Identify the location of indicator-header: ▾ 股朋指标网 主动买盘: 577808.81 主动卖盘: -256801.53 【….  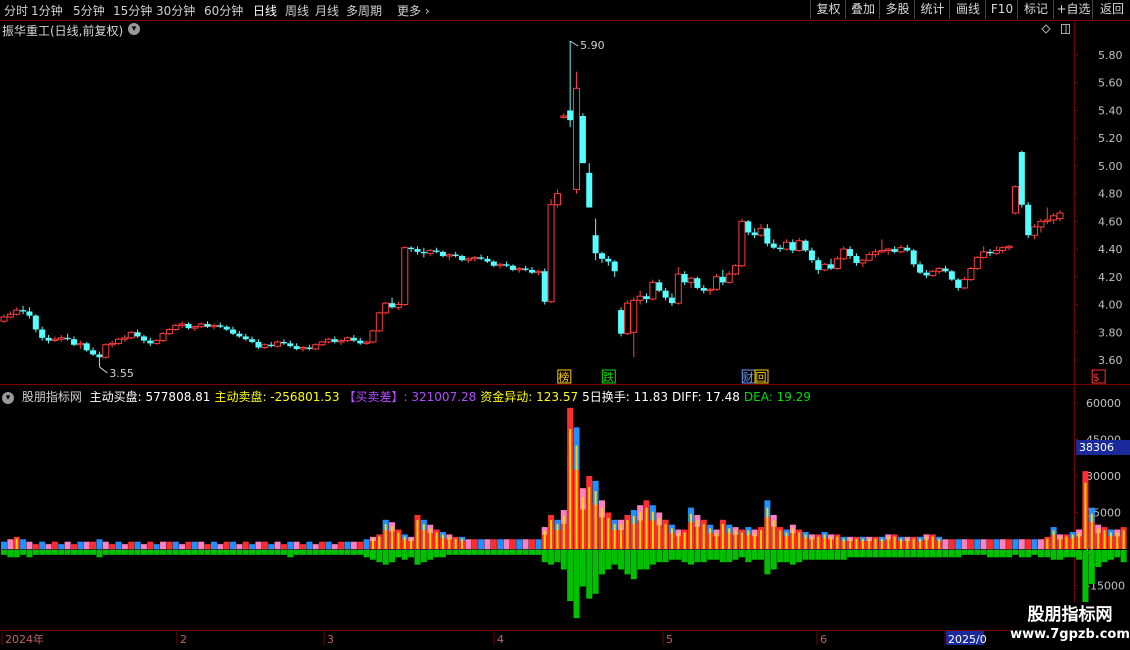
(410, 396).